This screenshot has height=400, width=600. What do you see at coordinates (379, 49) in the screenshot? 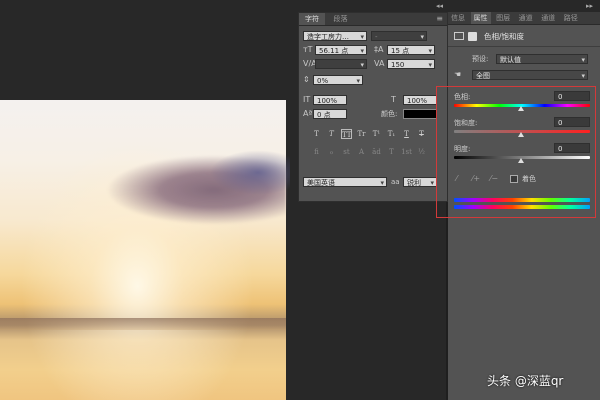
I see `leading-icon: ‡A` at bounding box center [379, 49].